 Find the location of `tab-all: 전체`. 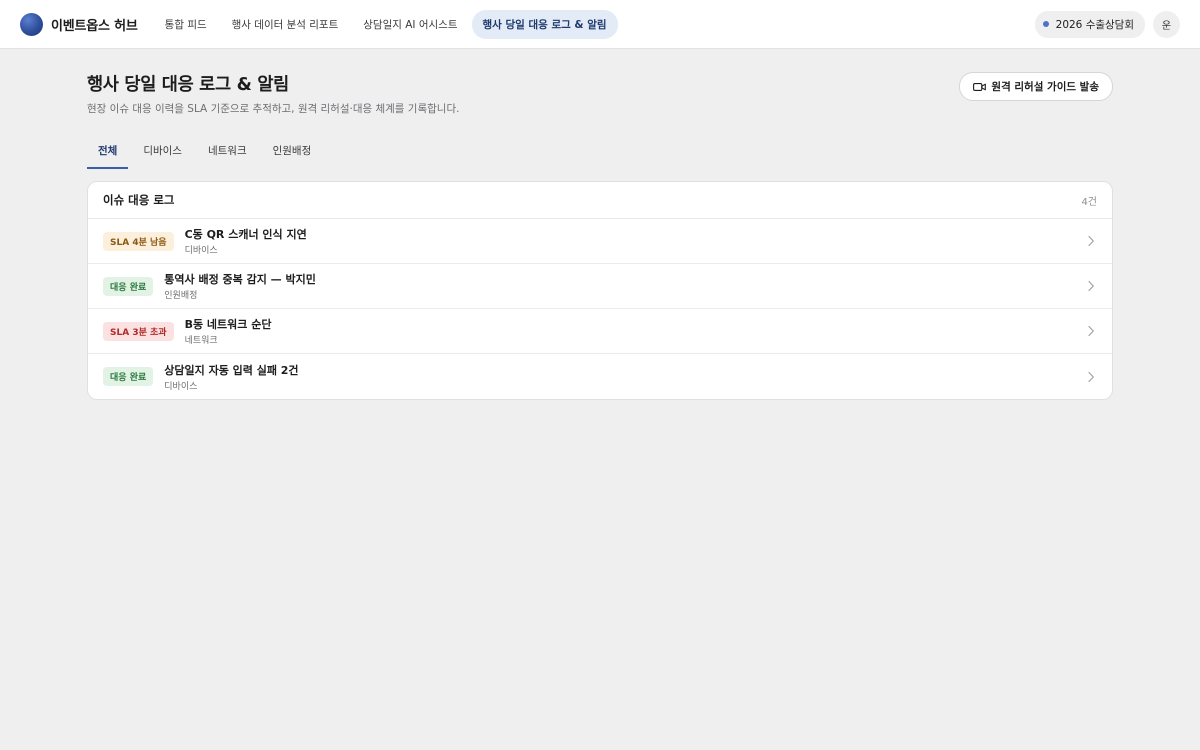

tab-all: 전체 is located at coordinates (108, 153).